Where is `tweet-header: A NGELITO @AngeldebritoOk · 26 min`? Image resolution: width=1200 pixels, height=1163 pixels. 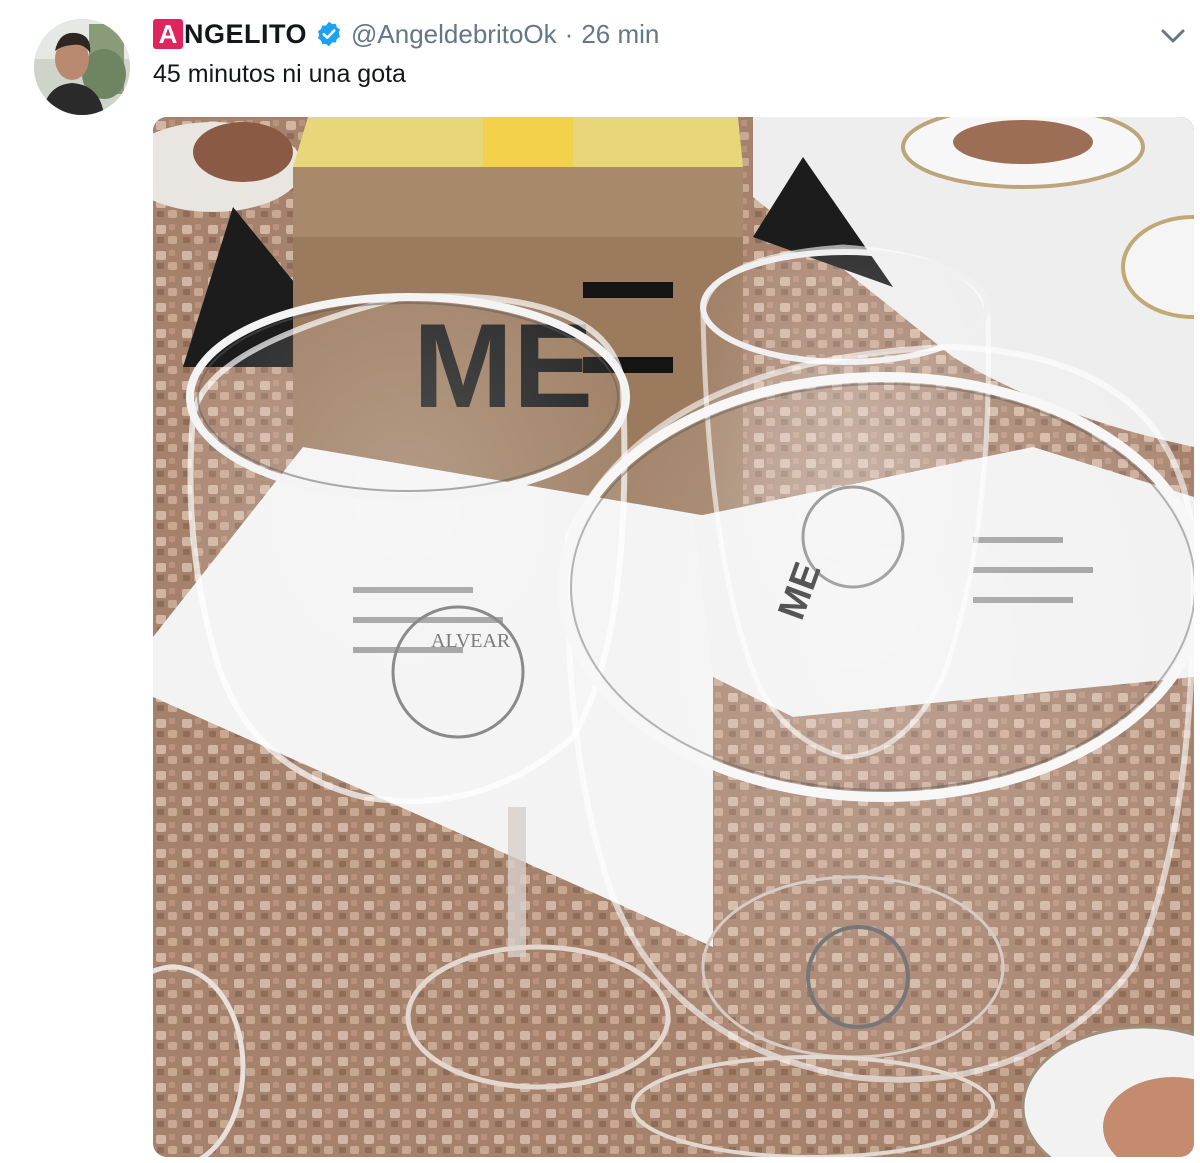 tweet-header: A NGELITO @AngeldebritoOk · 26 min is located at coordinates (406, 34).